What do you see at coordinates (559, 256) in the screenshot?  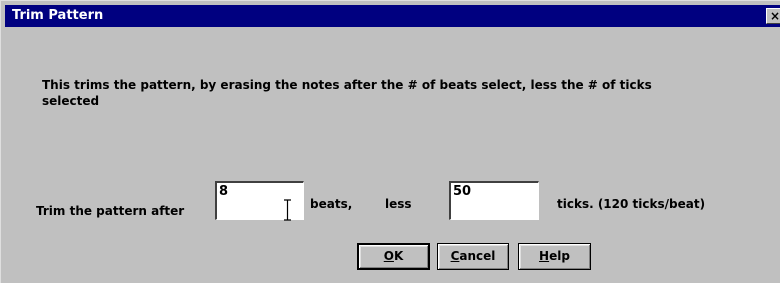 I see `help-label: elp` at bounding box center [559, 256].